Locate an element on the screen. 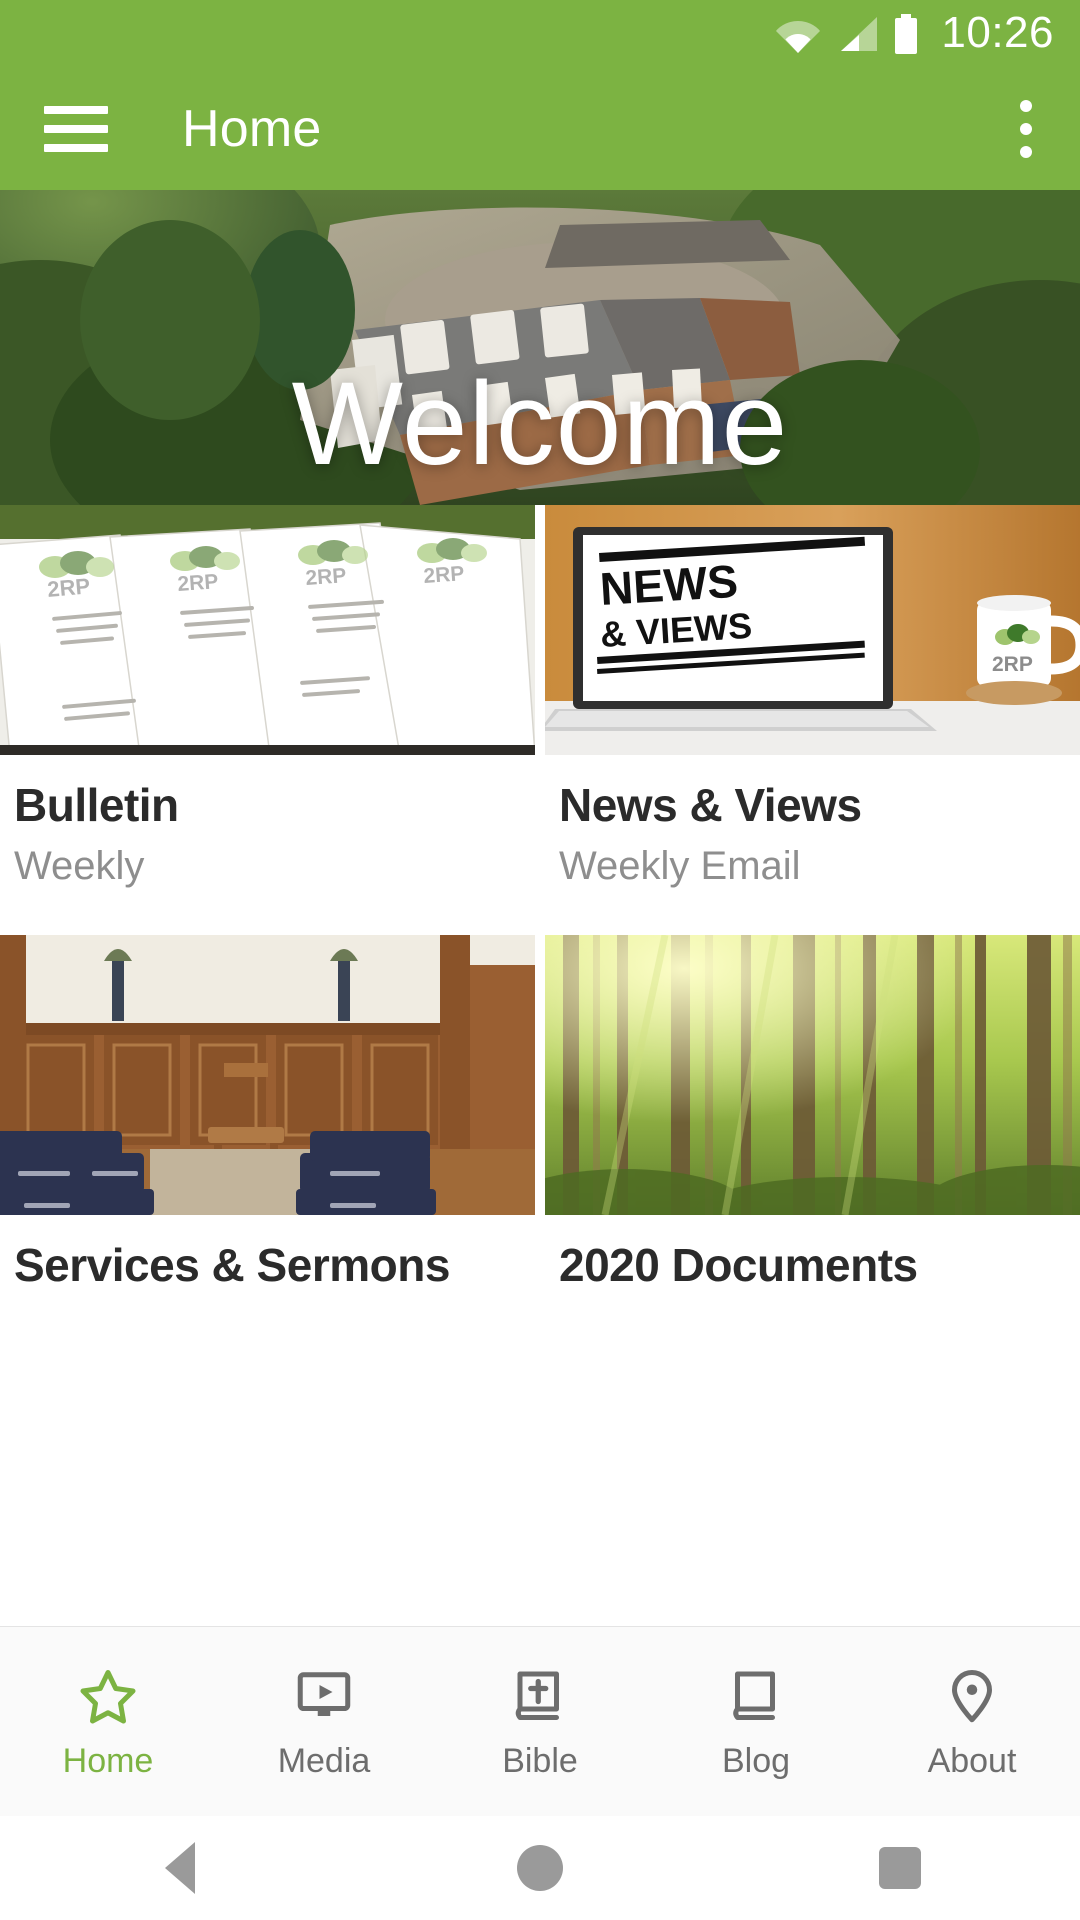  nav-item-media: Media is located at coordinates (324, 1722).